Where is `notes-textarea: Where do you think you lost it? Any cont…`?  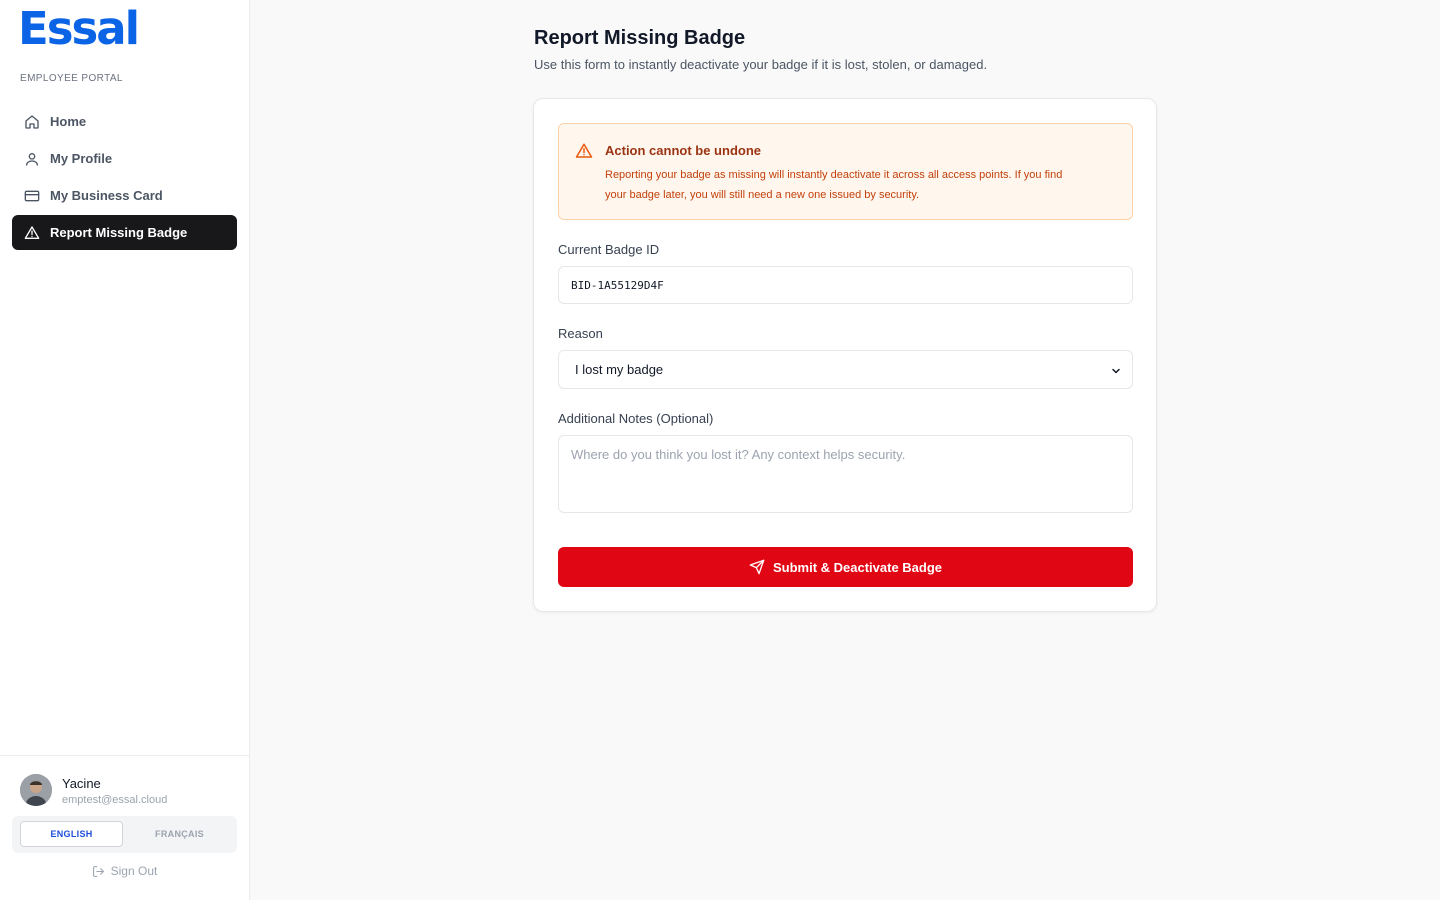
notes-textarea: Where do you think you lost it? Any cont… is located at coordinates (845, 474).